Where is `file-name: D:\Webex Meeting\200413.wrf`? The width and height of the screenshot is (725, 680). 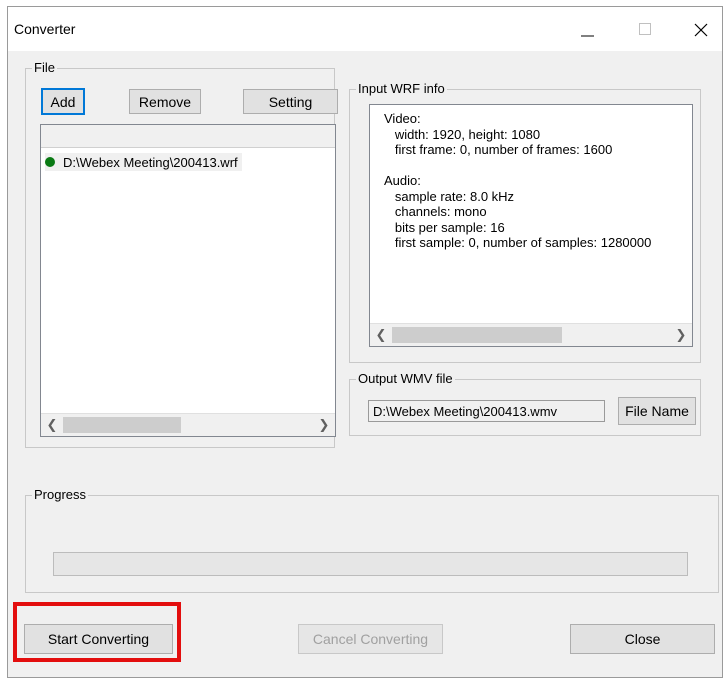
file-name: D:\Webex Meeting\200413.wrf is located at coordinates (150, 162).